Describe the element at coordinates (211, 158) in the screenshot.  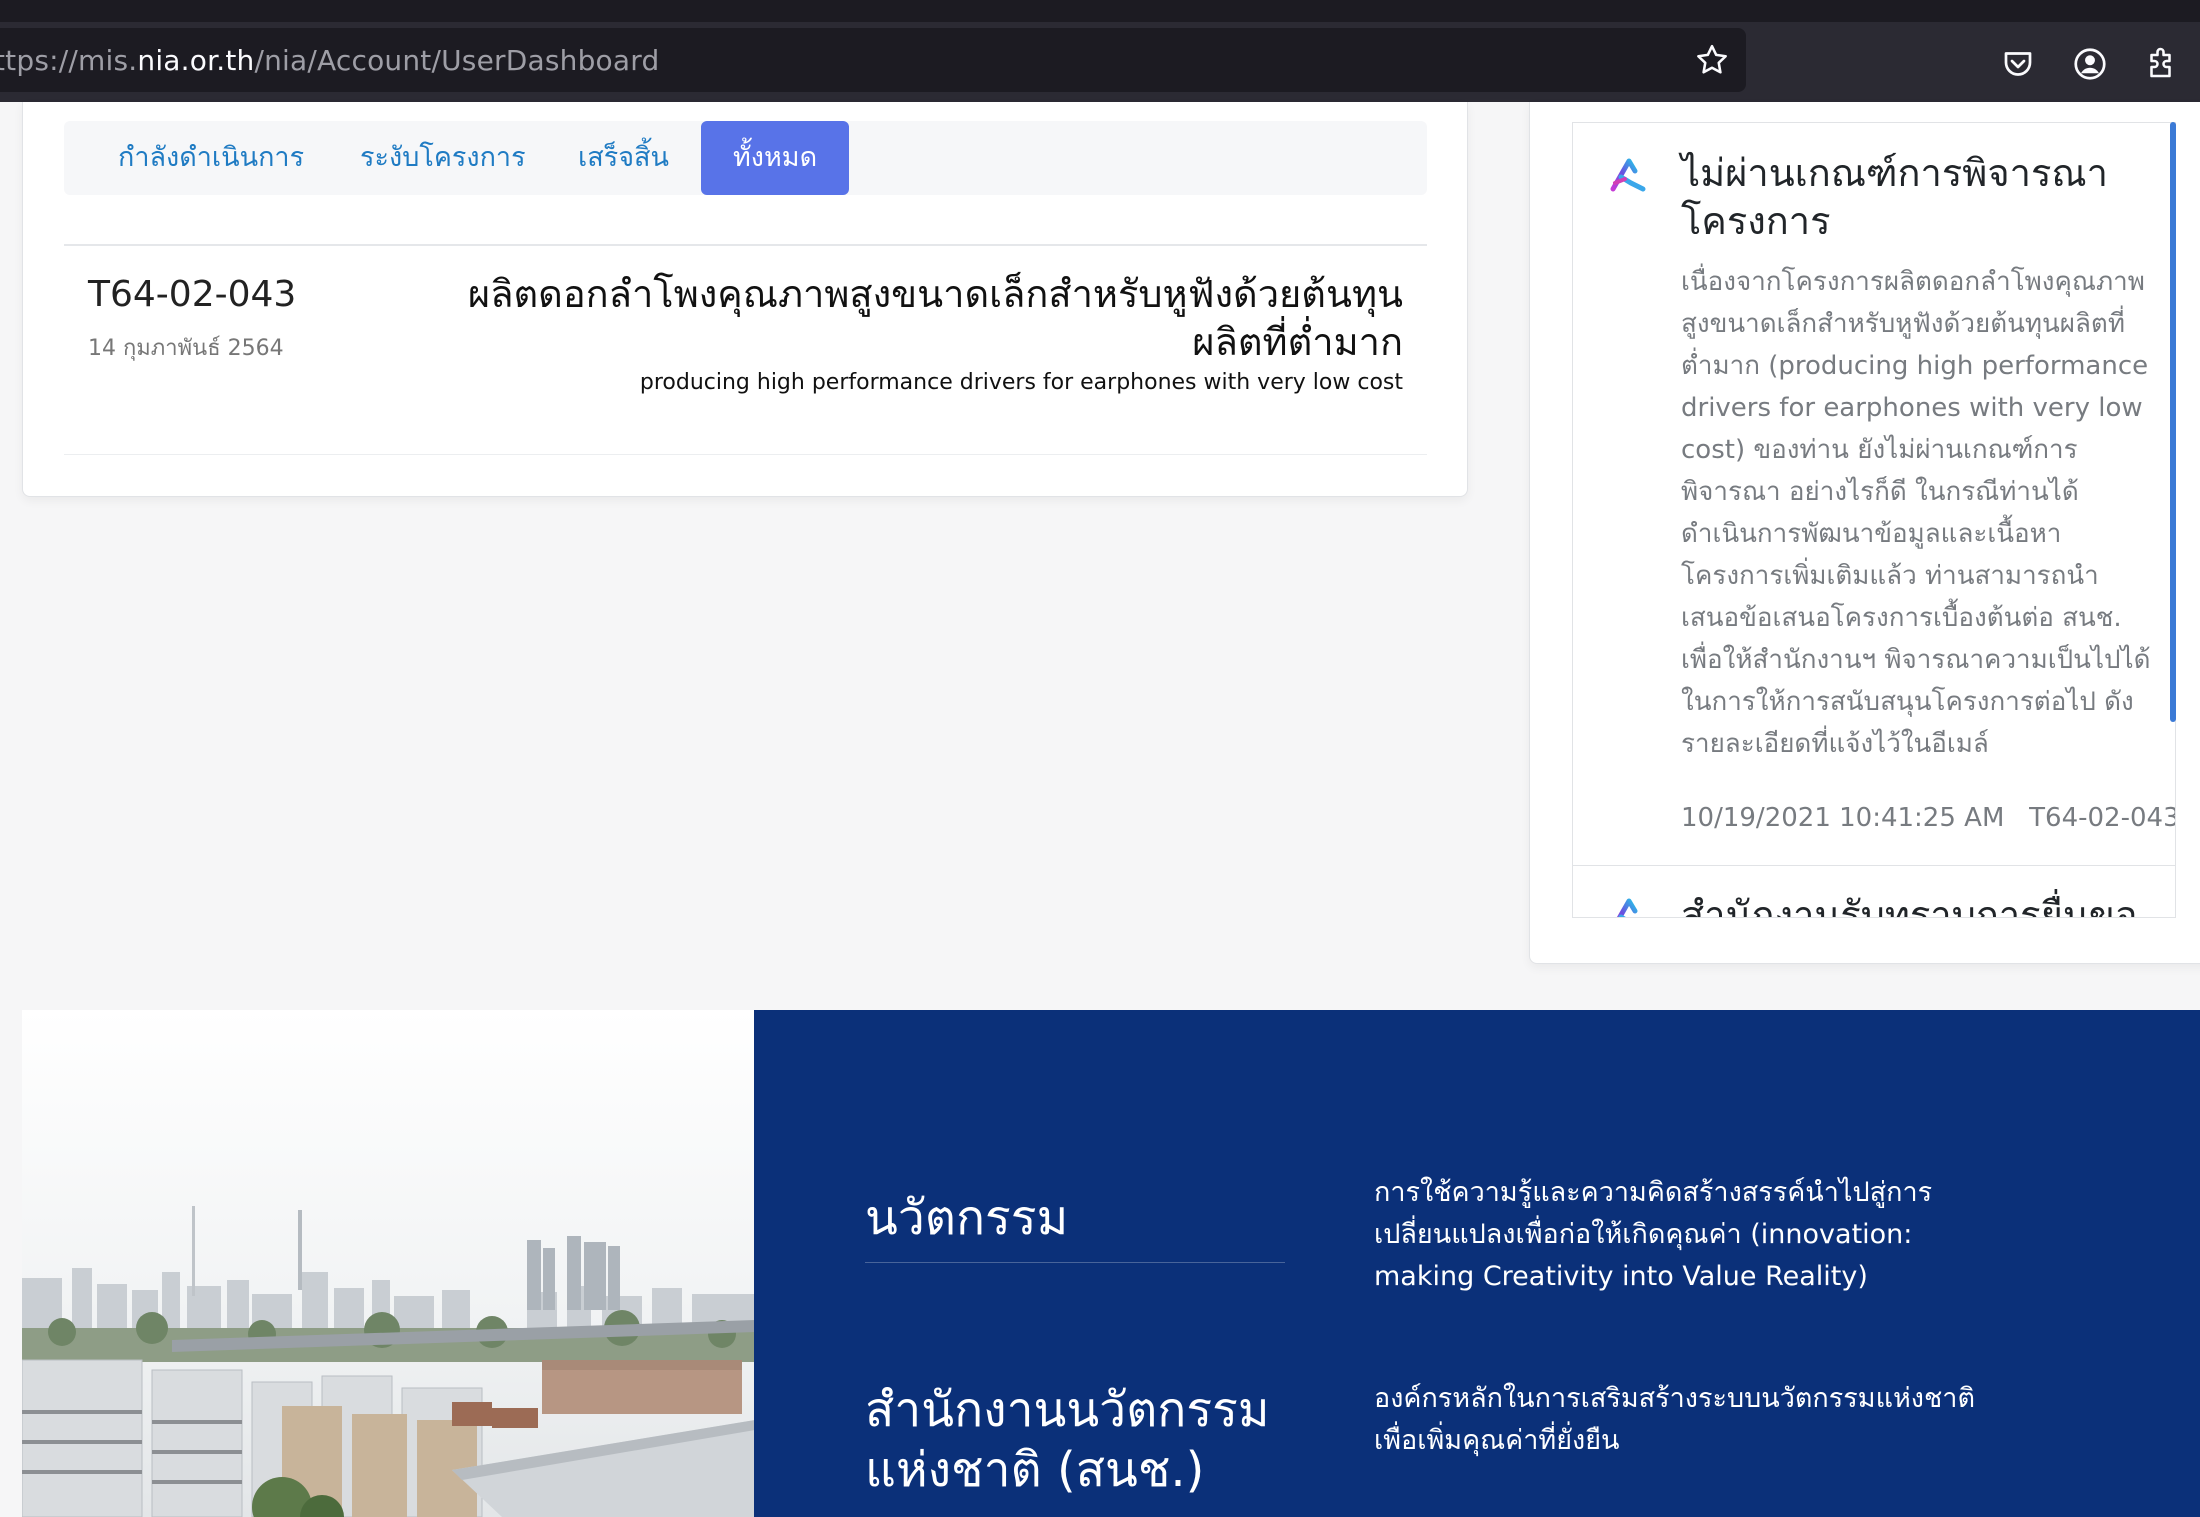
I see `tab-in-progress: กำลังดำเนินการ` at that location.